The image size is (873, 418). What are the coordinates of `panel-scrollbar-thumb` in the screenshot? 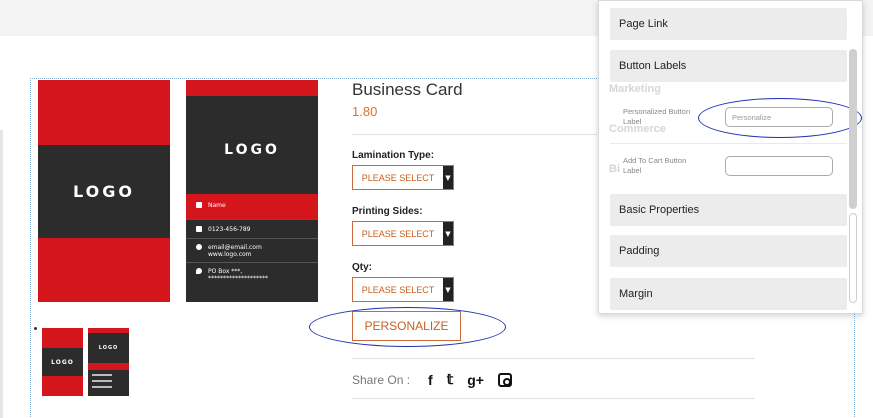 It's located at (853, 129).